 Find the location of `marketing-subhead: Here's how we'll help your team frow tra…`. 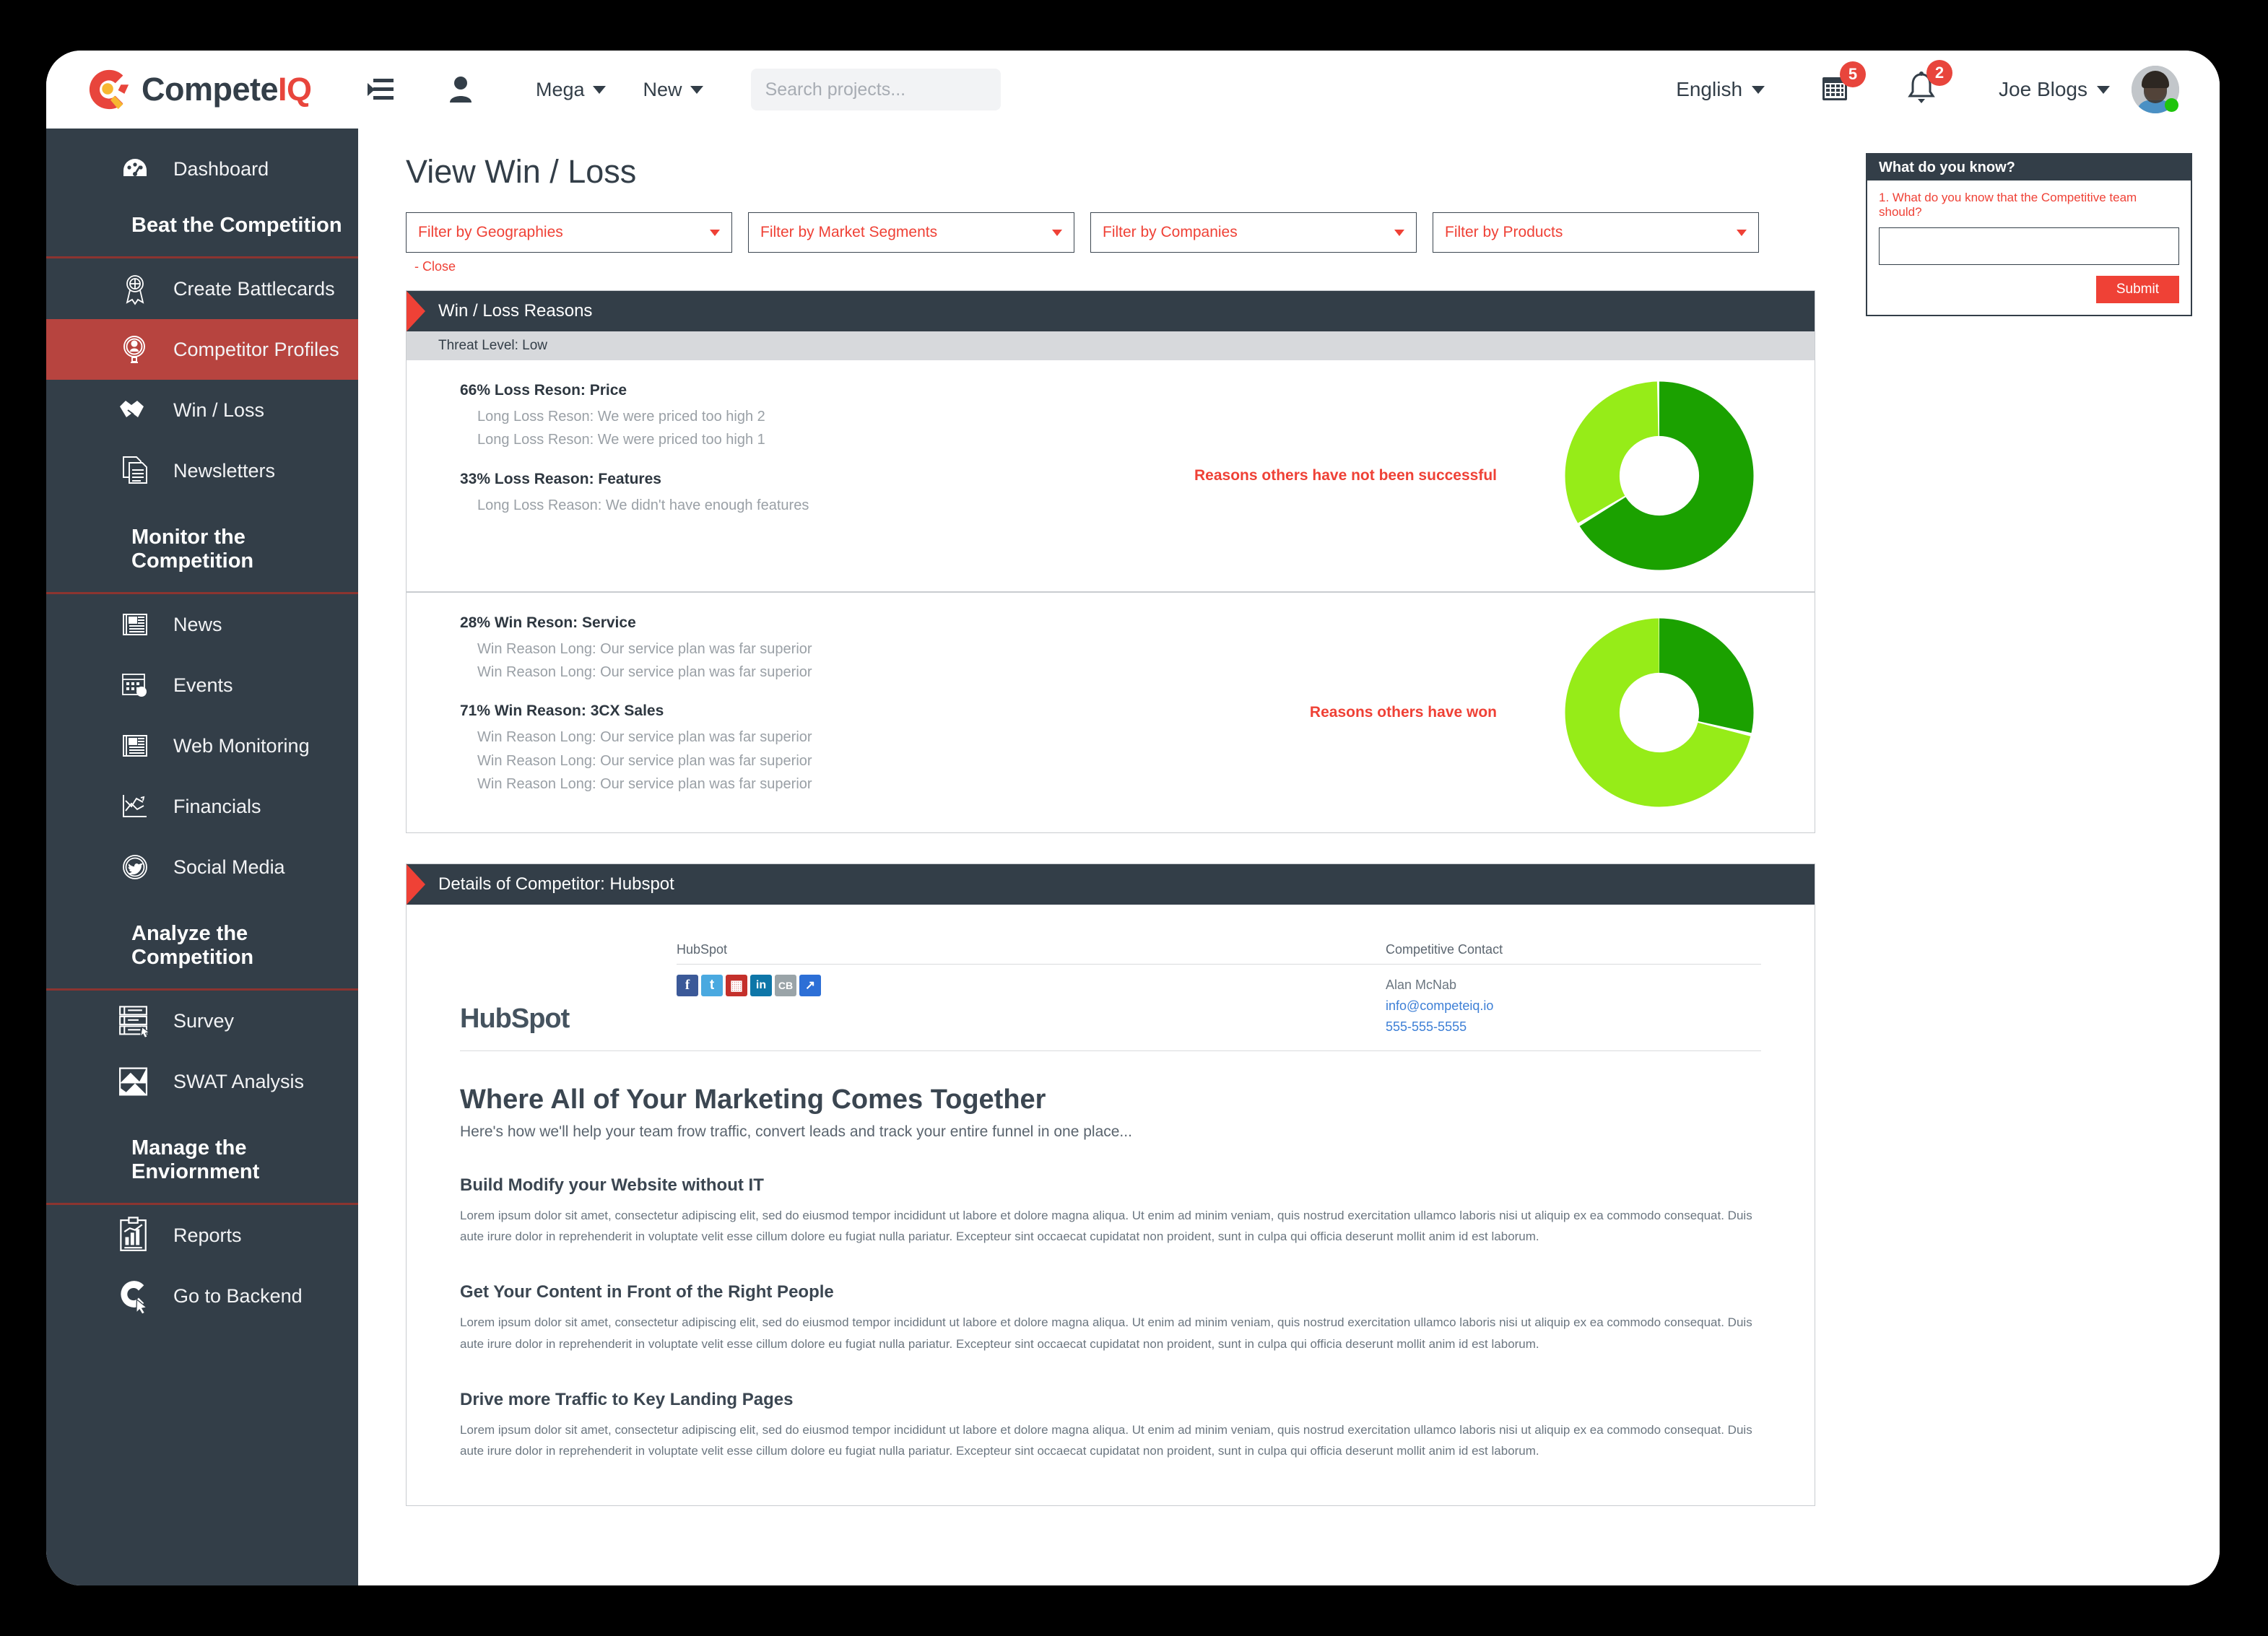

marketing-subhead: Here's how we'll help your team frow tra… is located at coordinates (796, 1131).